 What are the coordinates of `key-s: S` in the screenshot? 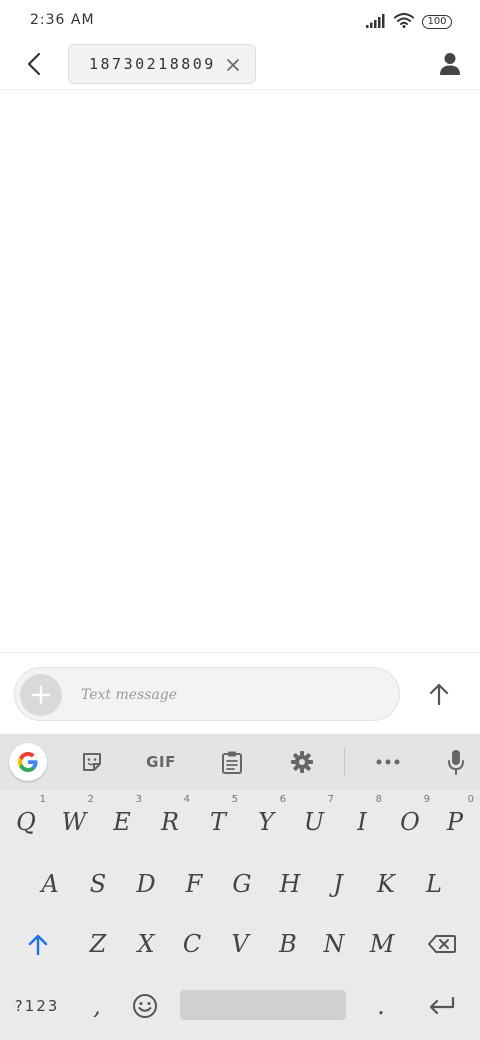 It's located at (98, 884).